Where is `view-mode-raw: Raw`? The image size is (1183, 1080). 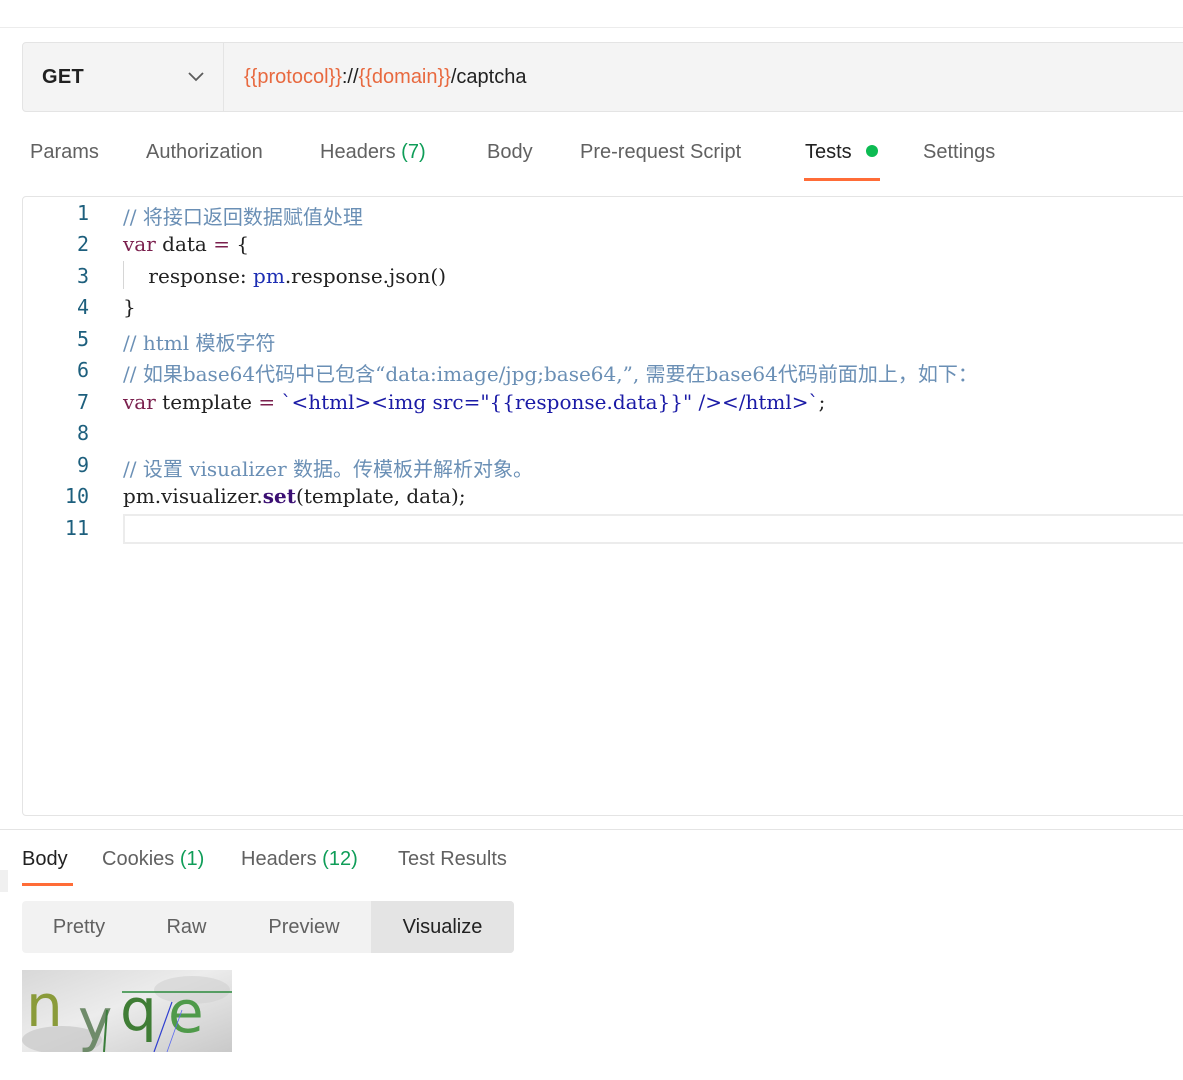
view-mode-raw: Raw is located at coordinates (186, 927).